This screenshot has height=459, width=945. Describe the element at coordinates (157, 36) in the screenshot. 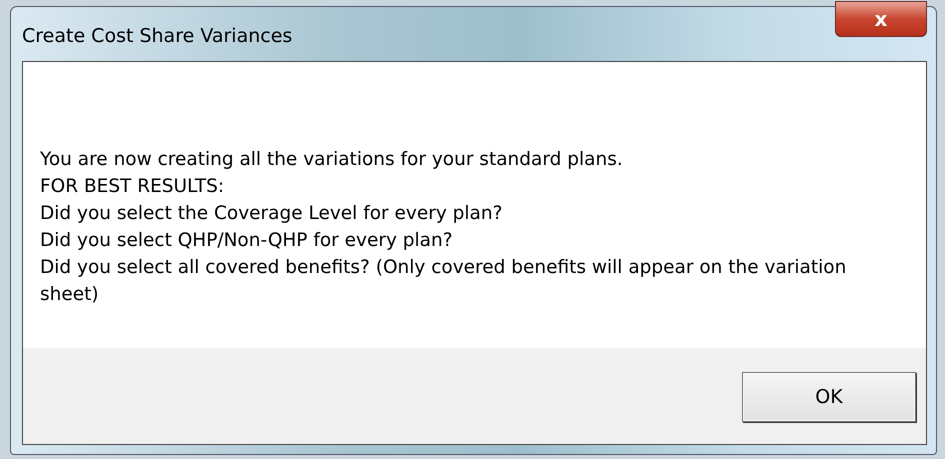

I see `window-title: Create Cost Share Variances` at that location.